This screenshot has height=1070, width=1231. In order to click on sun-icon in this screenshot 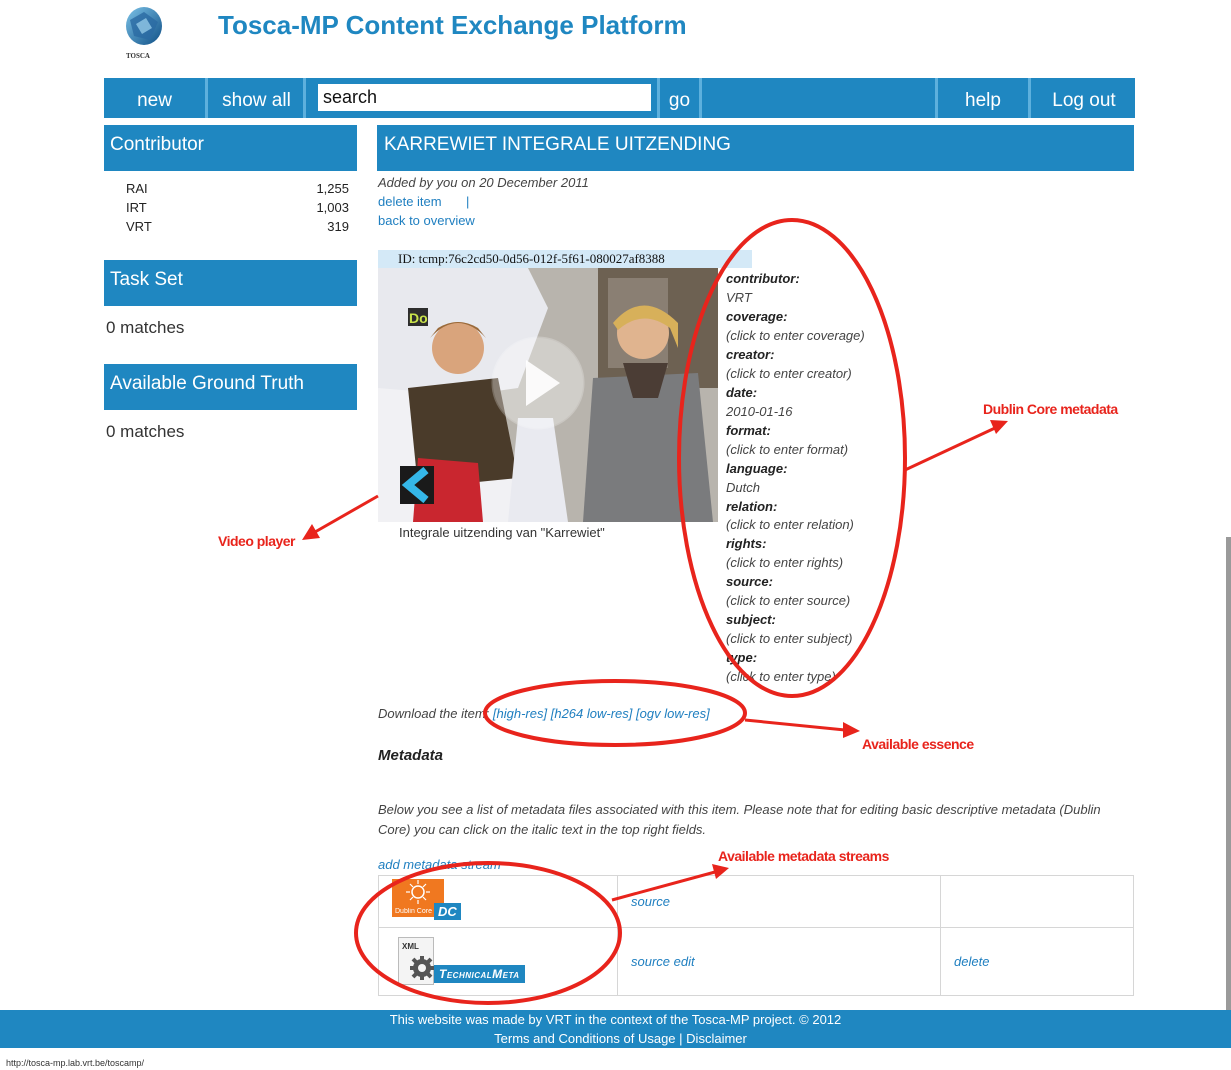, I will do `click(418, 891)`.